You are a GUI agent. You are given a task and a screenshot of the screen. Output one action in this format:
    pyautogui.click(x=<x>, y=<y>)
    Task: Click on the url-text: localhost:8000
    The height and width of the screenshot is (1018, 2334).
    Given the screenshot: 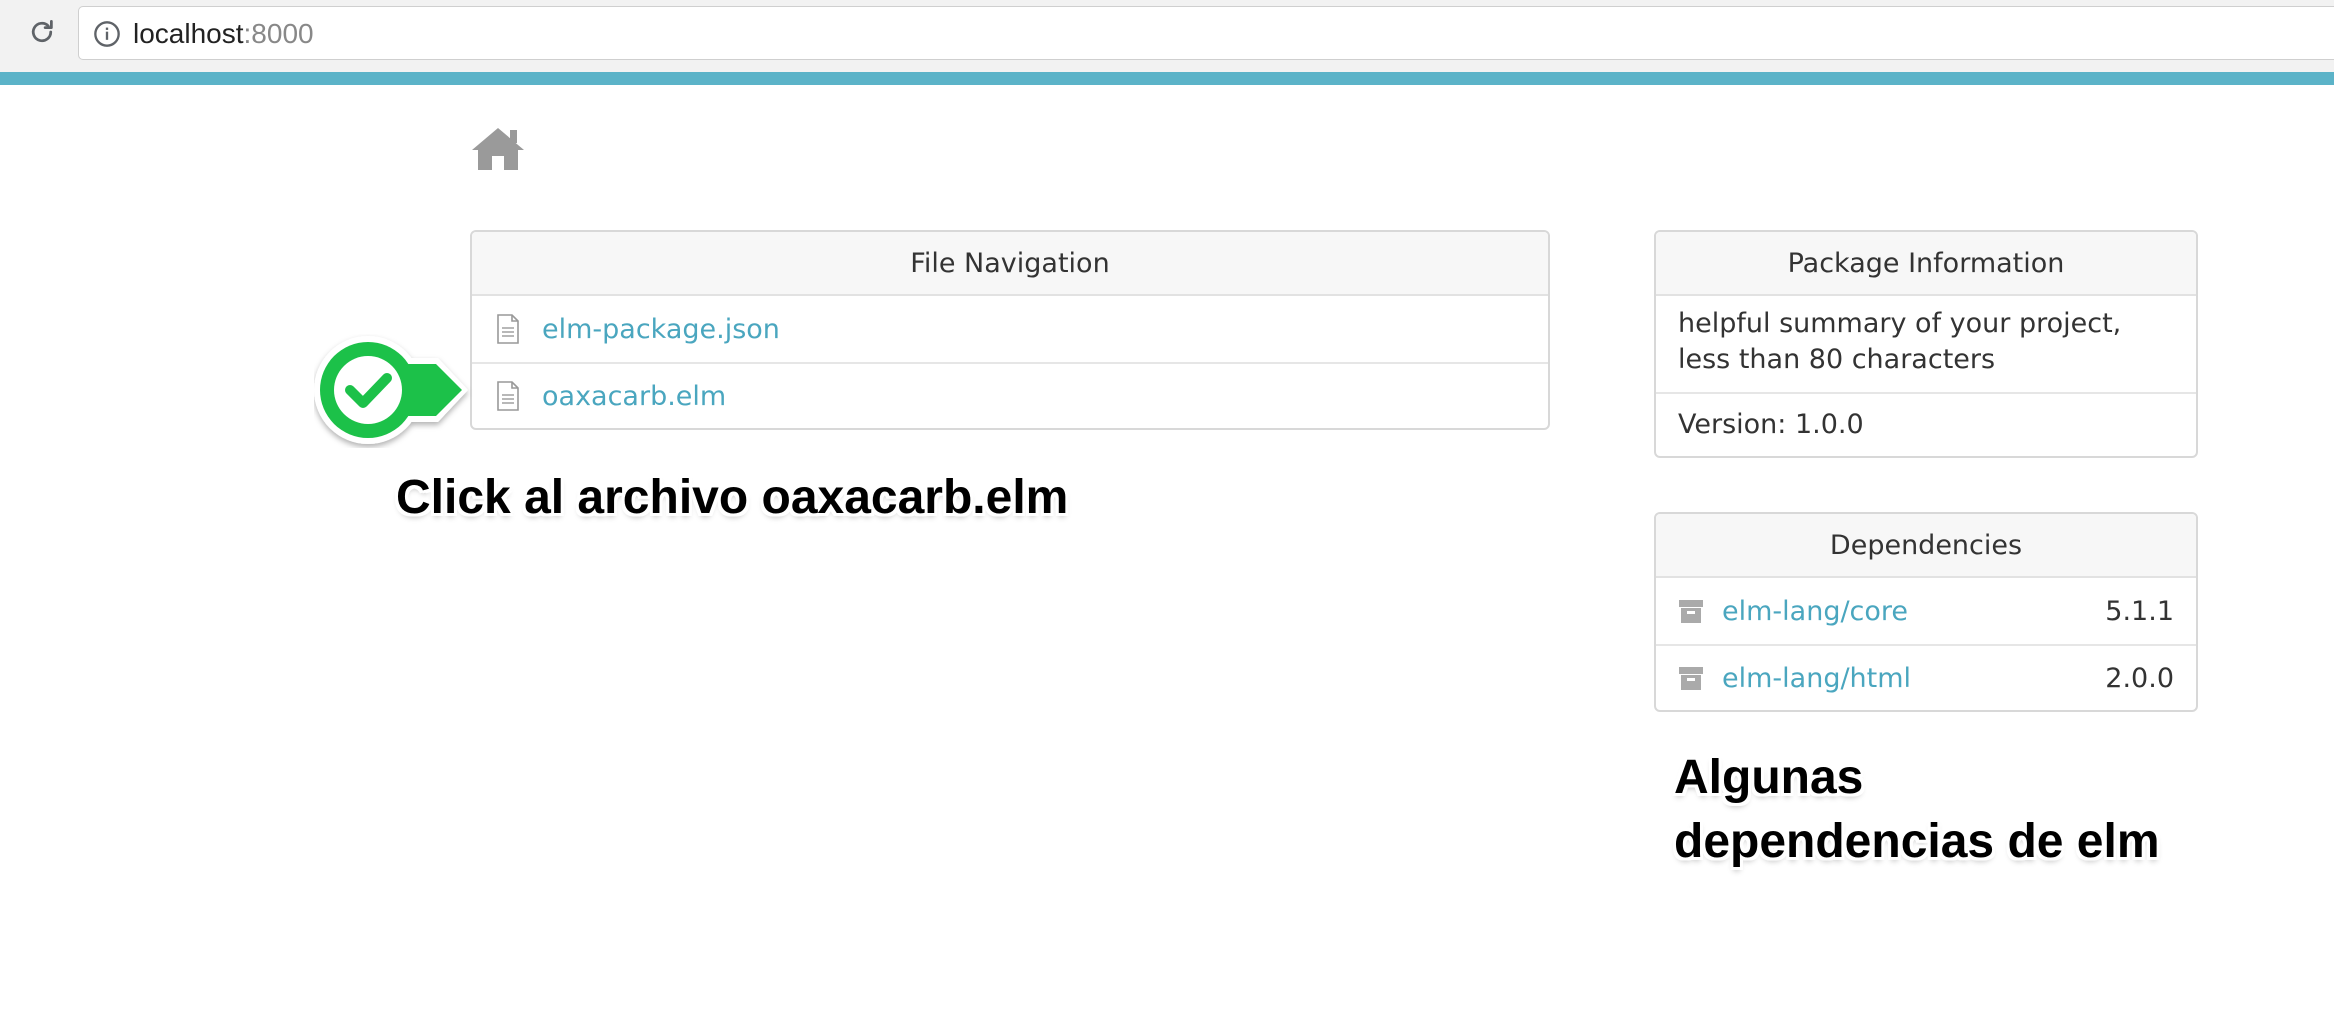 What is the action you would take?
    pyautogui.click(x=223, y=34)
    